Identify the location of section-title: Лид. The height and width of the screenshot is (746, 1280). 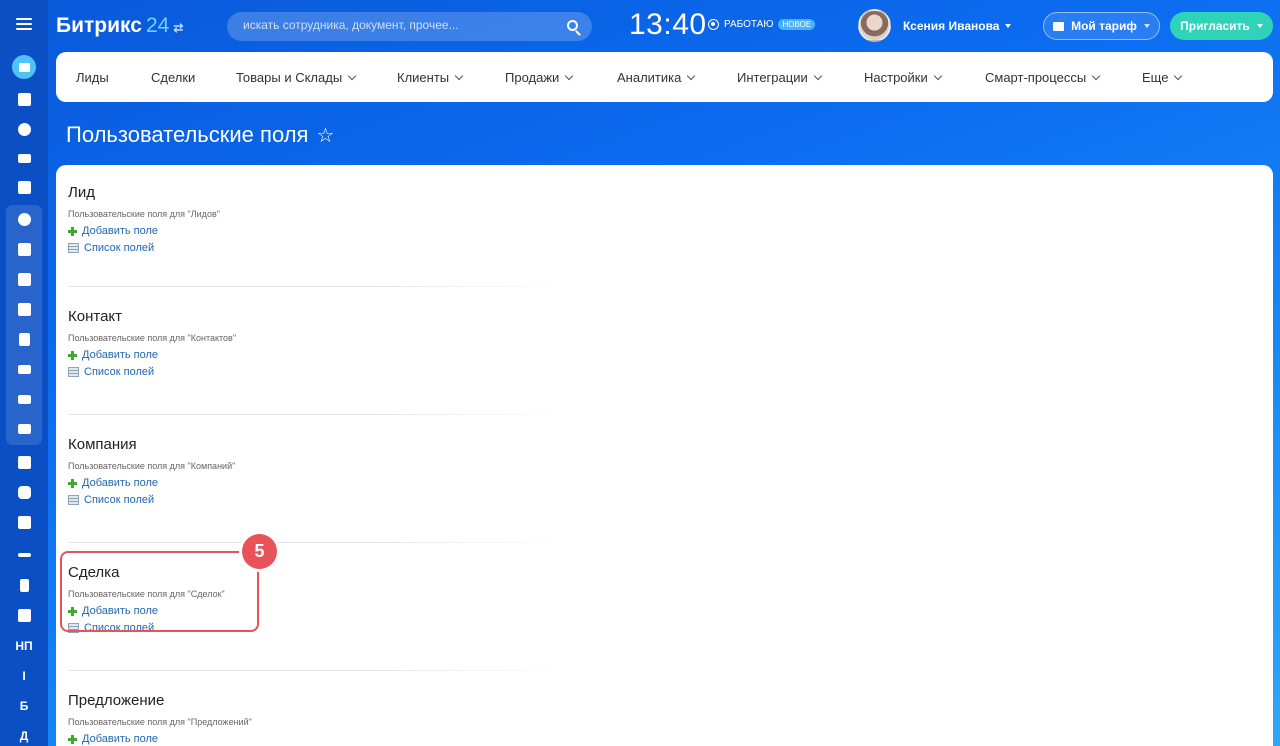
(81, 192).